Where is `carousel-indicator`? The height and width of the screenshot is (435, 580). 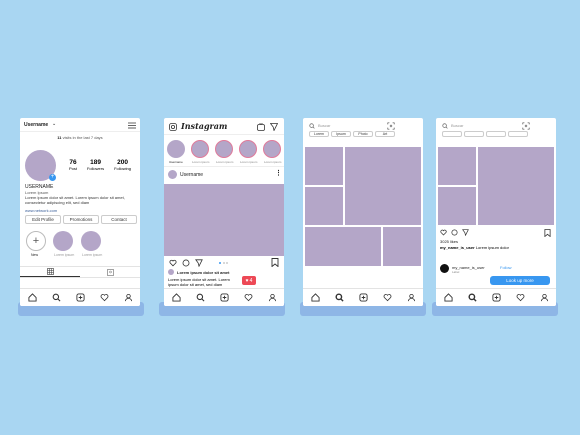
carousel-indicator is located at coordinates (223, 263).